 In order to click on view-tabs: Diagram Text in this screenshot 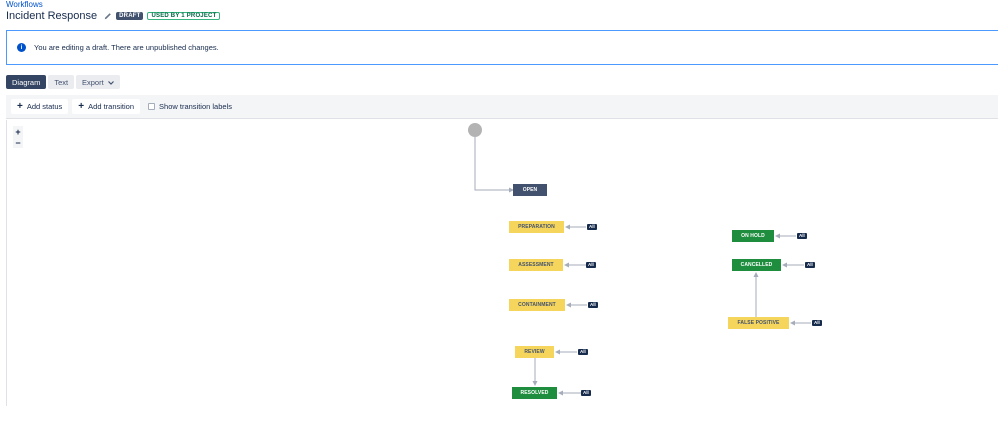, I will do `click(40, 82)`.